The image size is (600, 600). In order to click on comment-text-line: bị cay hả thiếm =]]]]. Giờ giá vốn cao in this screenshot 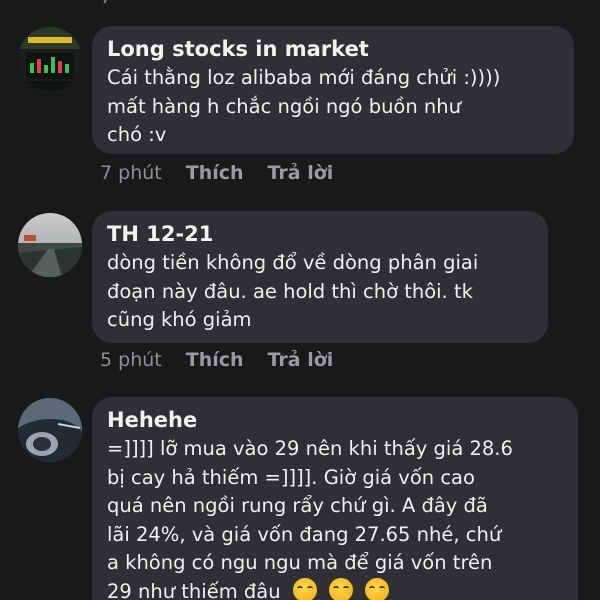, I will do `click(291, 477)`.